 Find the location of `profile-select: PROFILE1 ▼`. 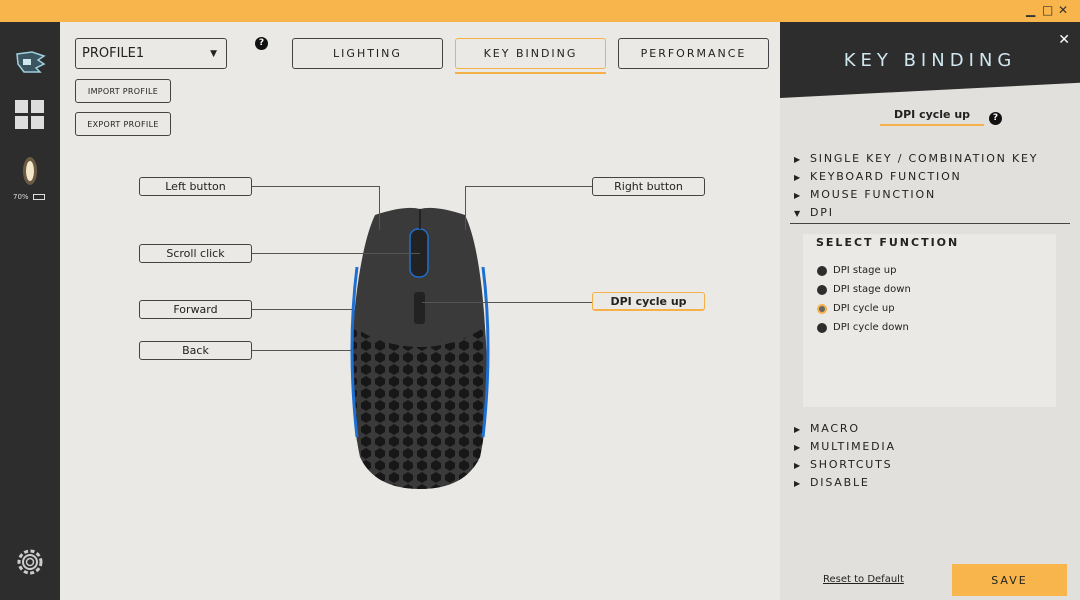

profile-select: PROFILE1 ▼ is located at coordinates (151, 53).